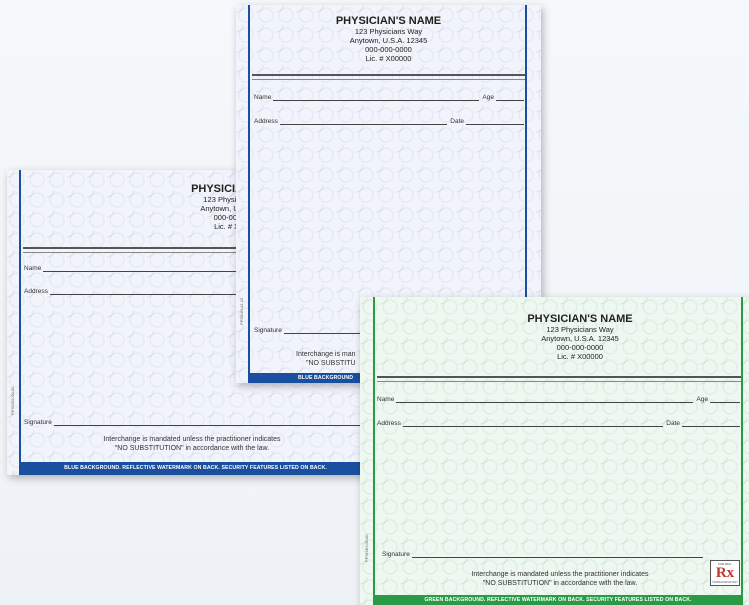 The height and width of the screenshot is (605, 749). Describe the element at coordinates (742, 451) in the screenshot. I see `pad-right-border` at that location.